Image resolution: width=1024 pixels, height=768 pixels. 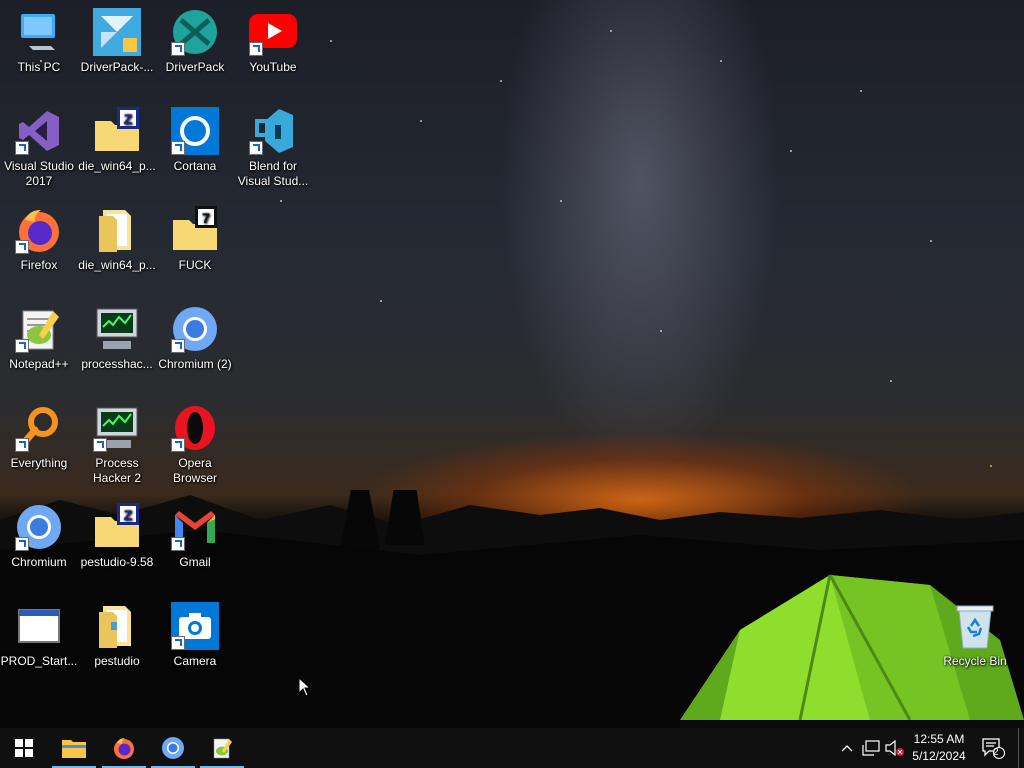 I want to click on taskbar-chromium, so click(x=173, y=748).